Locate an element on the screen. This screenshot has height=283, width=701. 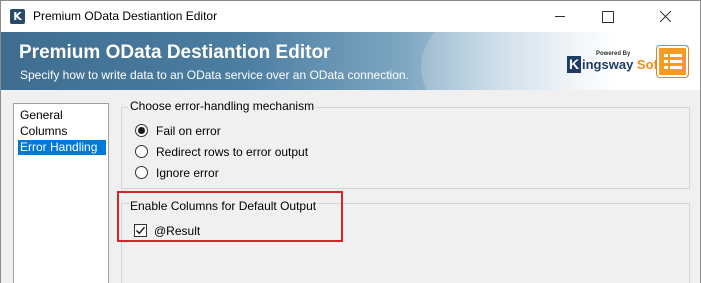
nav-item-columns: Columns is located at coordinates (43, 131).